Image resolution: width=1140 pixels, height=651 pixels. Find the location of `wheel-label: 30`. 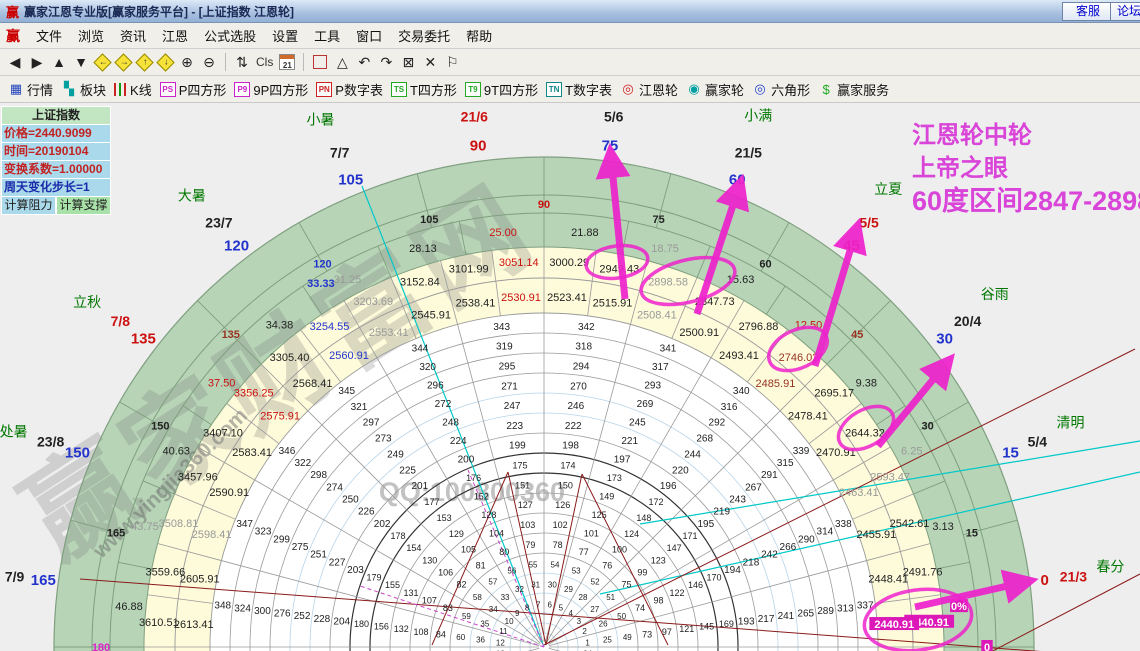

wheel-label: 30 is located at coordinates (928, 427).